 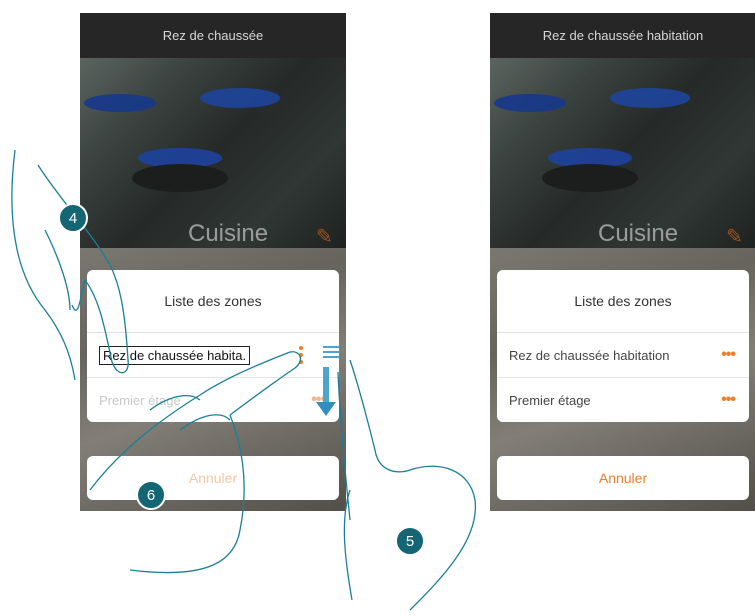 What do you see at coordinates (73, 218) in the screenshot?
I see `step-badge-4: 4` at bounding box center [73, 218].